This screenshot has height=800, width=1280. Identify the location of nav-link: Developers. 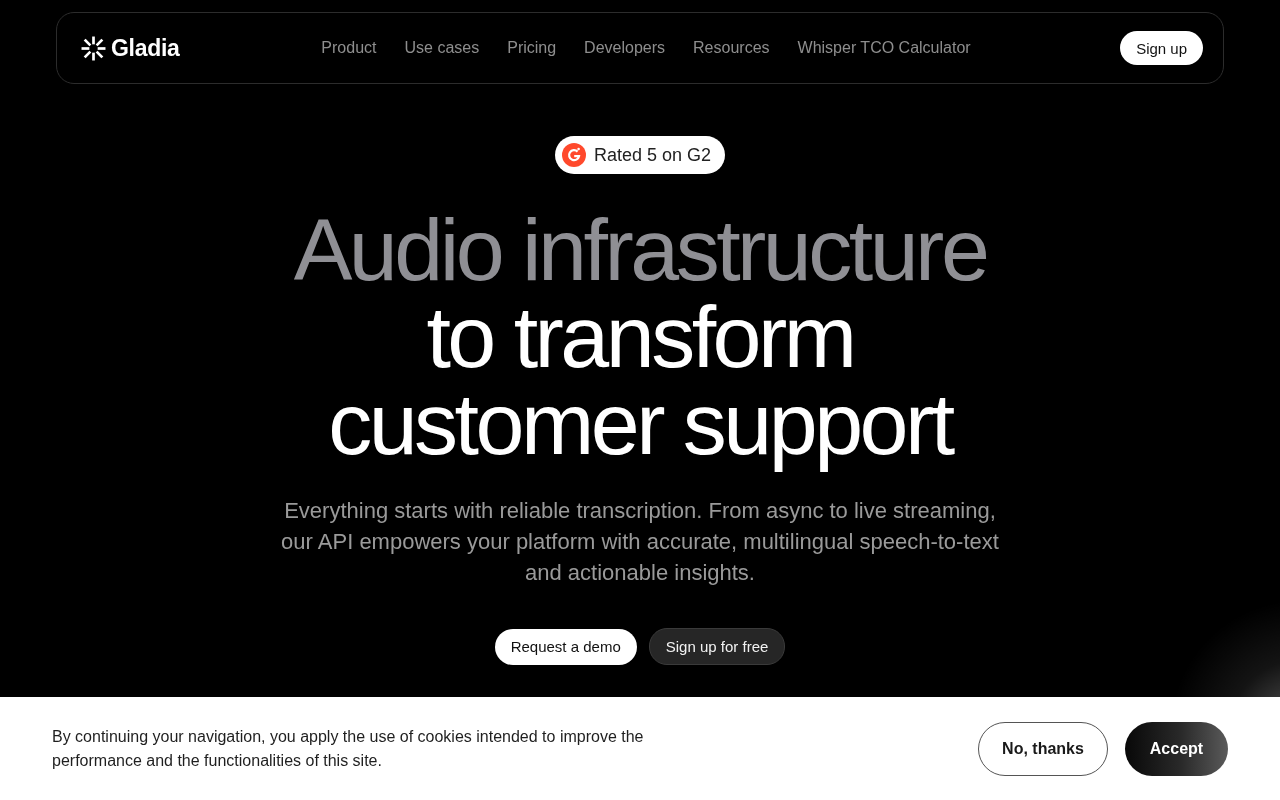
(625, 48).